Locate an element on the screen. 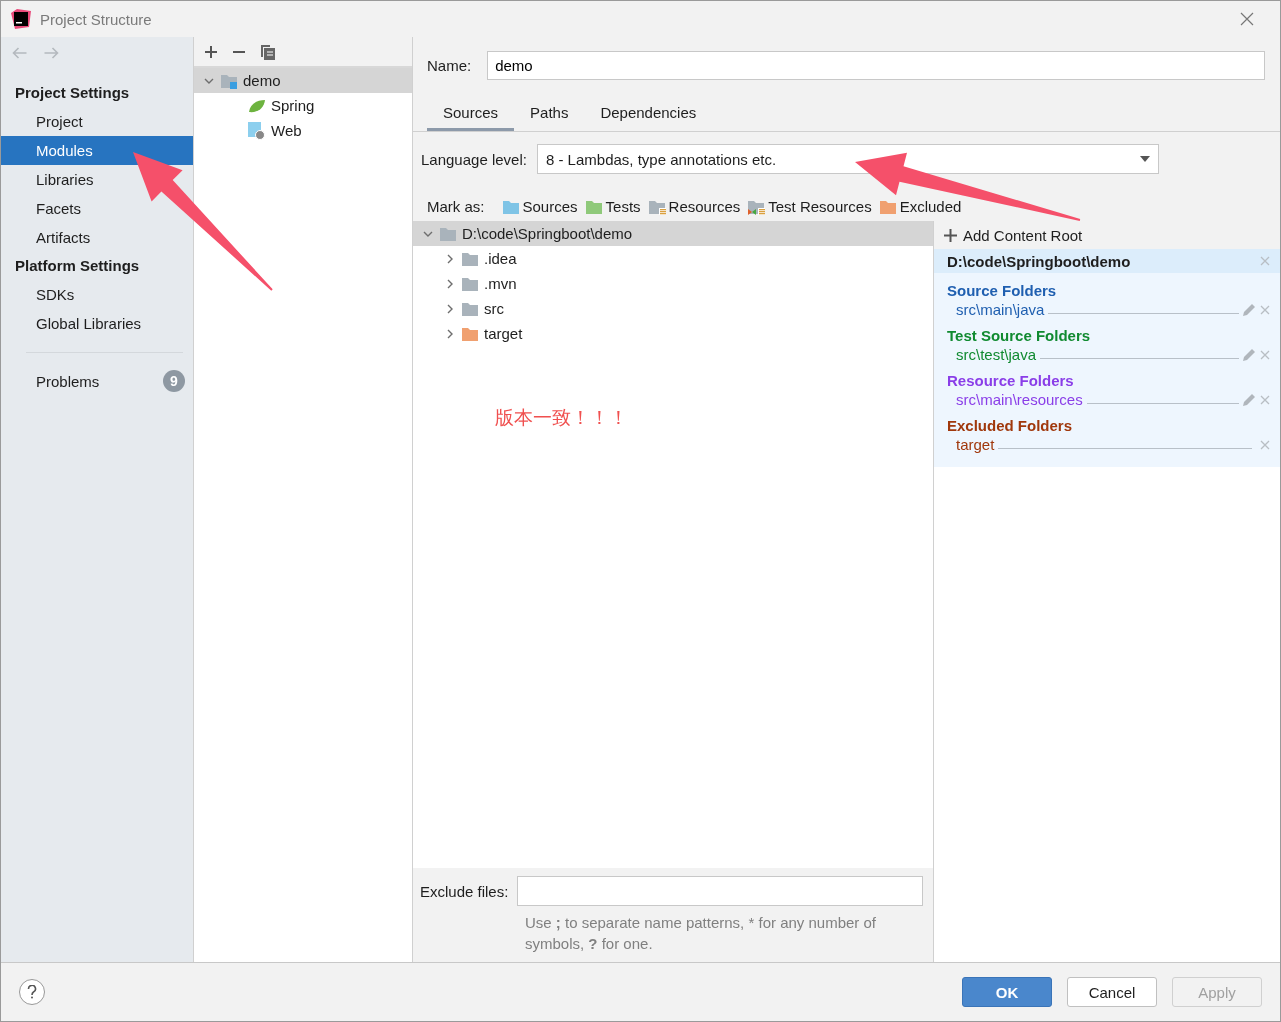 This screenshot has width=1281, height=1022. folder-path: src\main\java is located at coordinates (1000, 309).